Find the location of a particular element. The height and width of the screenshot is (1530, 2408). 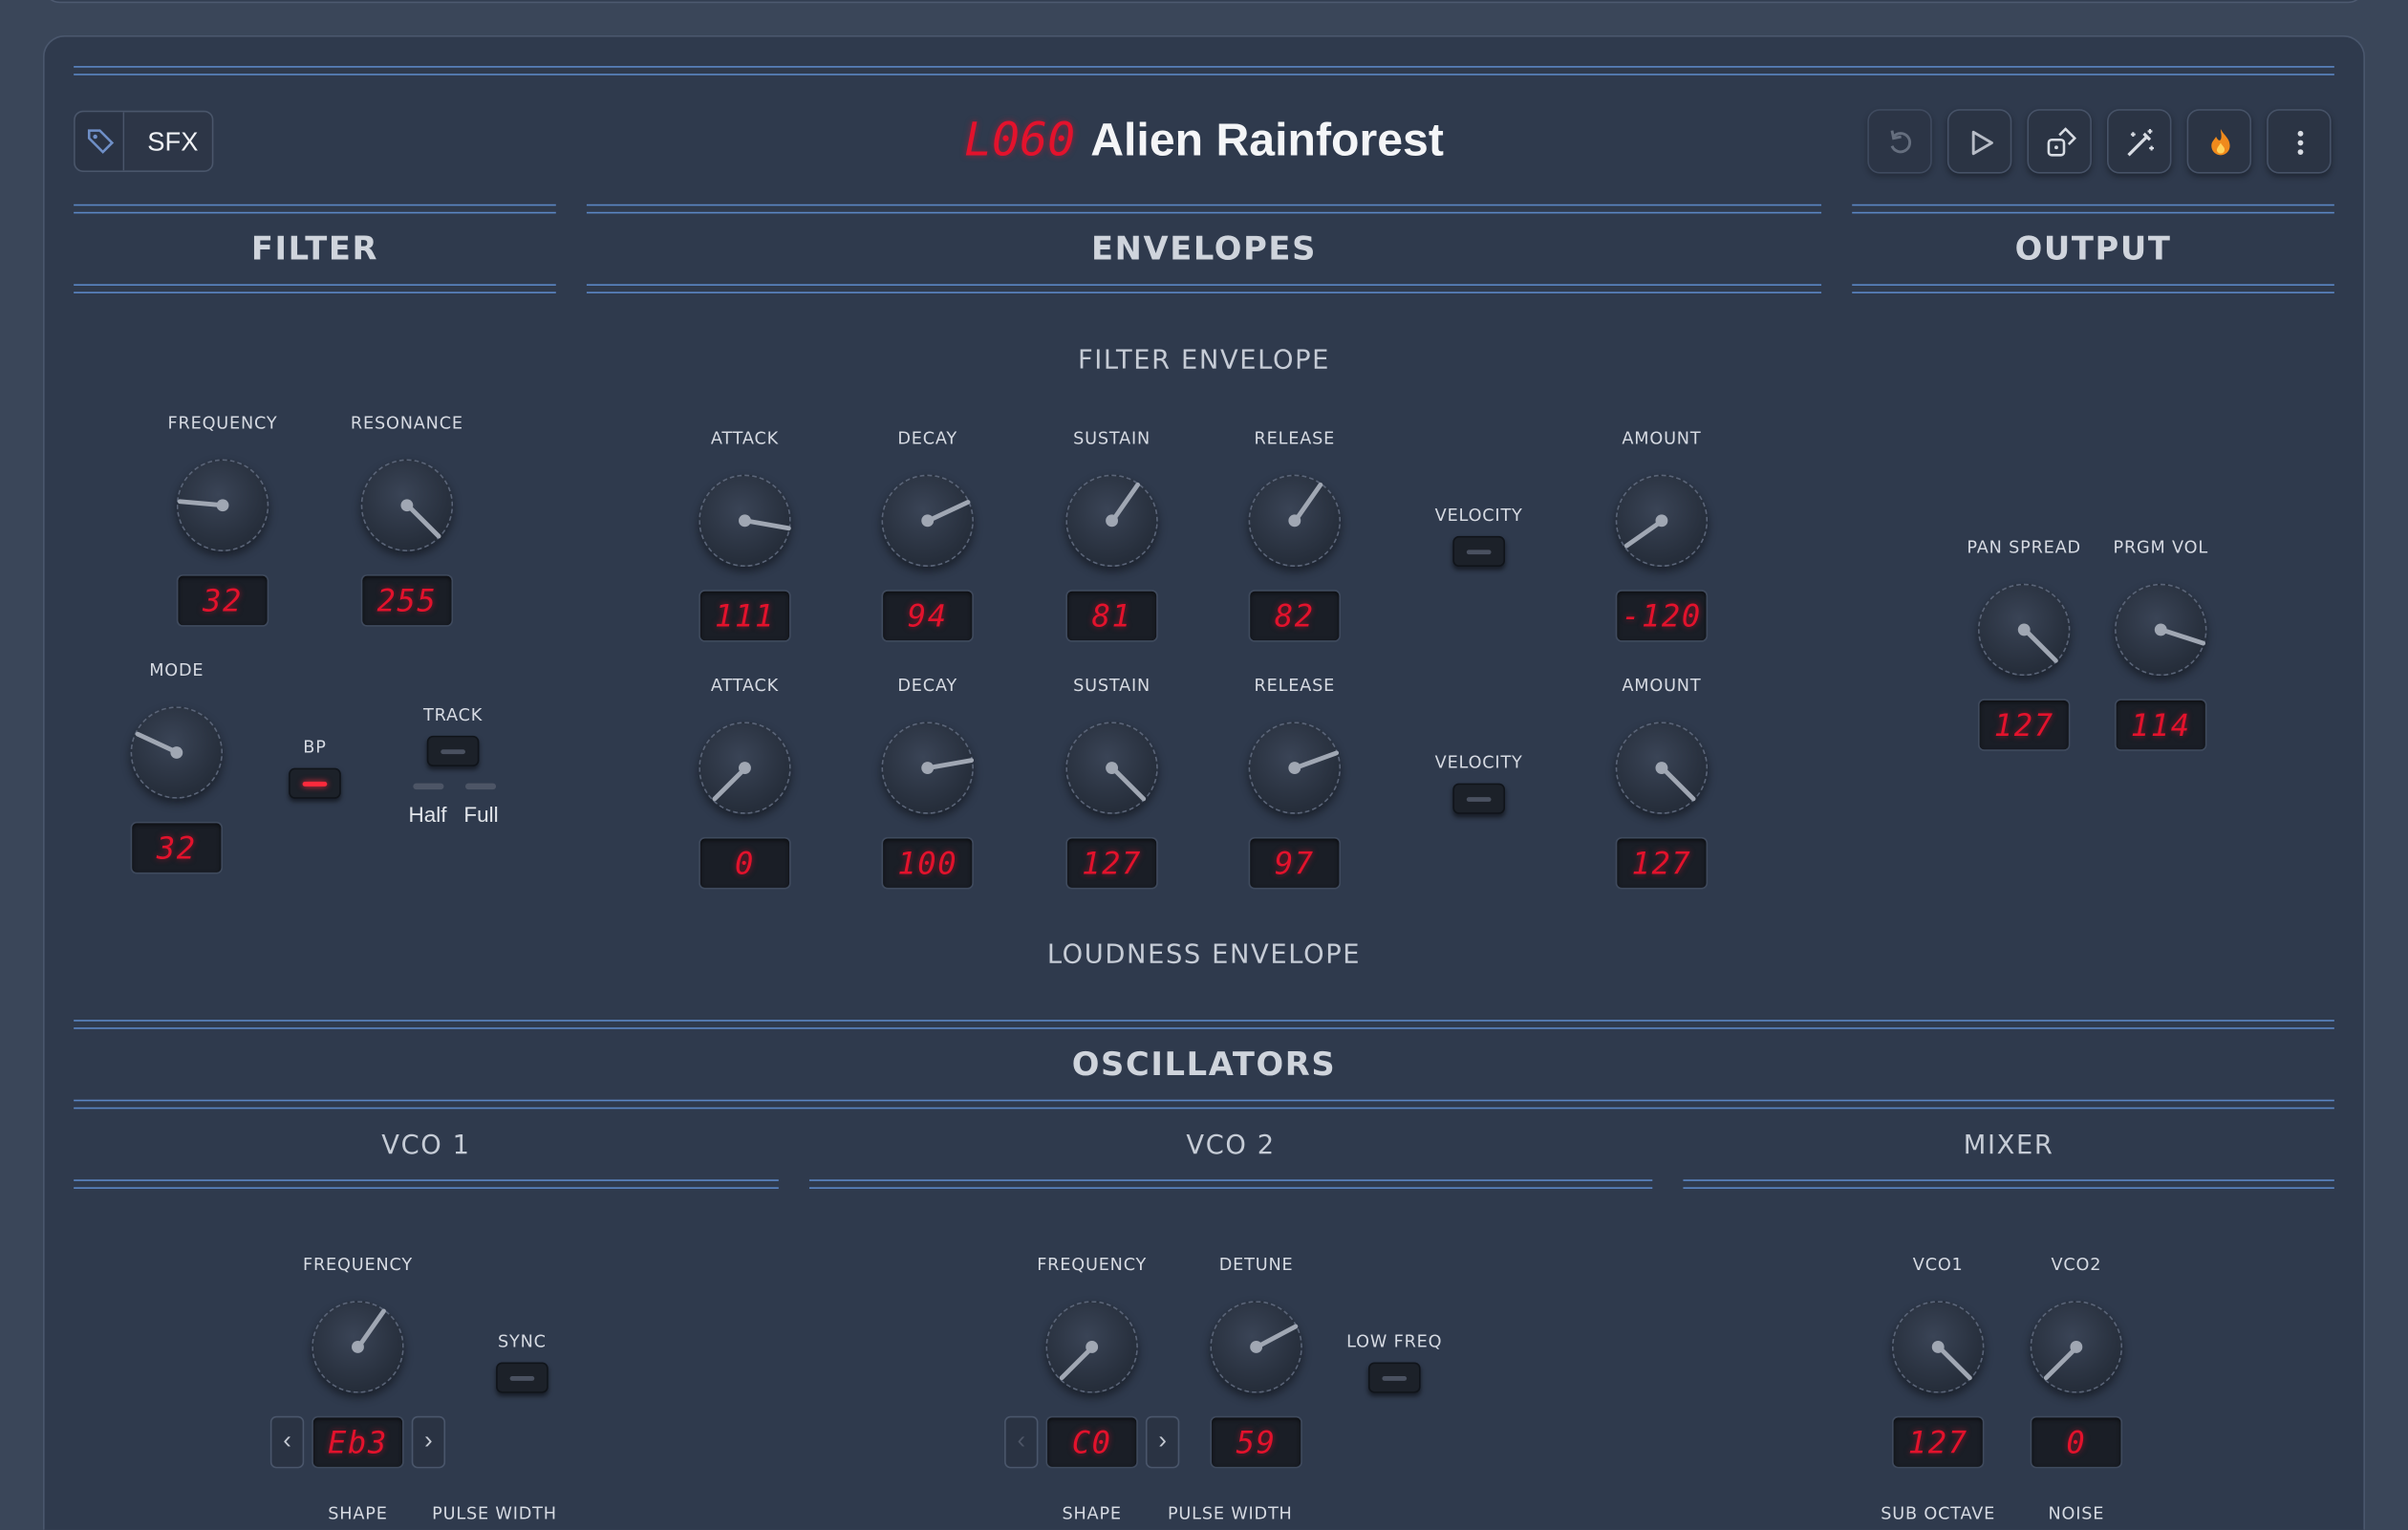

fenv-sustain-display: 81 is located at coordinates (1112, 616).